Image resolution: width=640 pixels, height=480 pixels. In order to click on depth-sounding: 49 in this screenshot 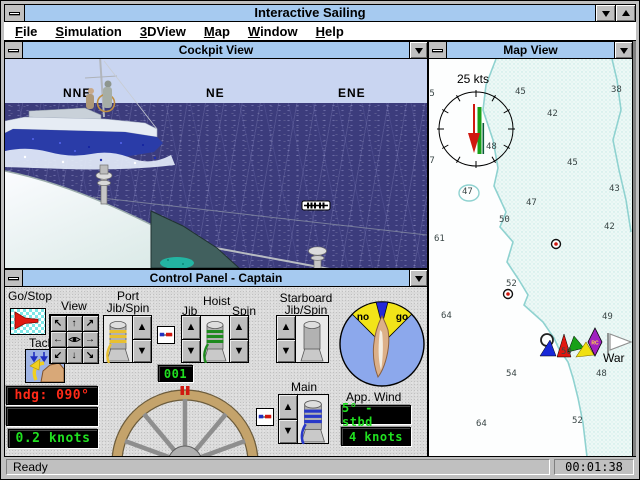, I will do `click(607, 317)`.